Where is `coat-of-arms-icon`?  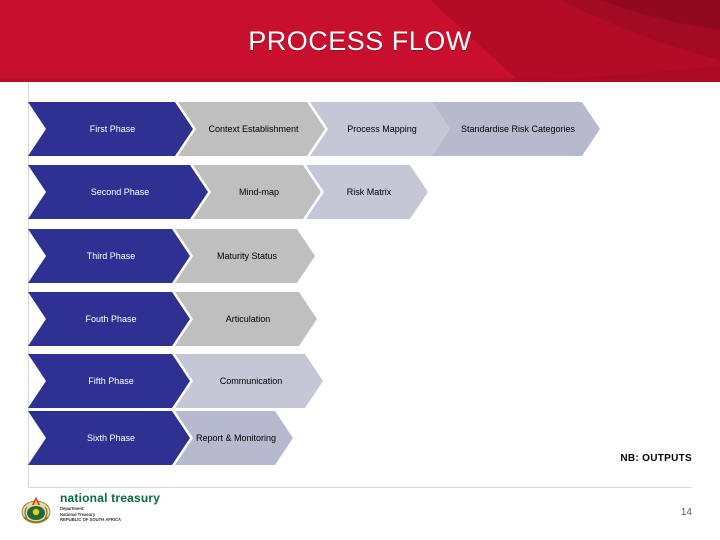 coat-of-arms-icon is located at coordinates (36, 510).